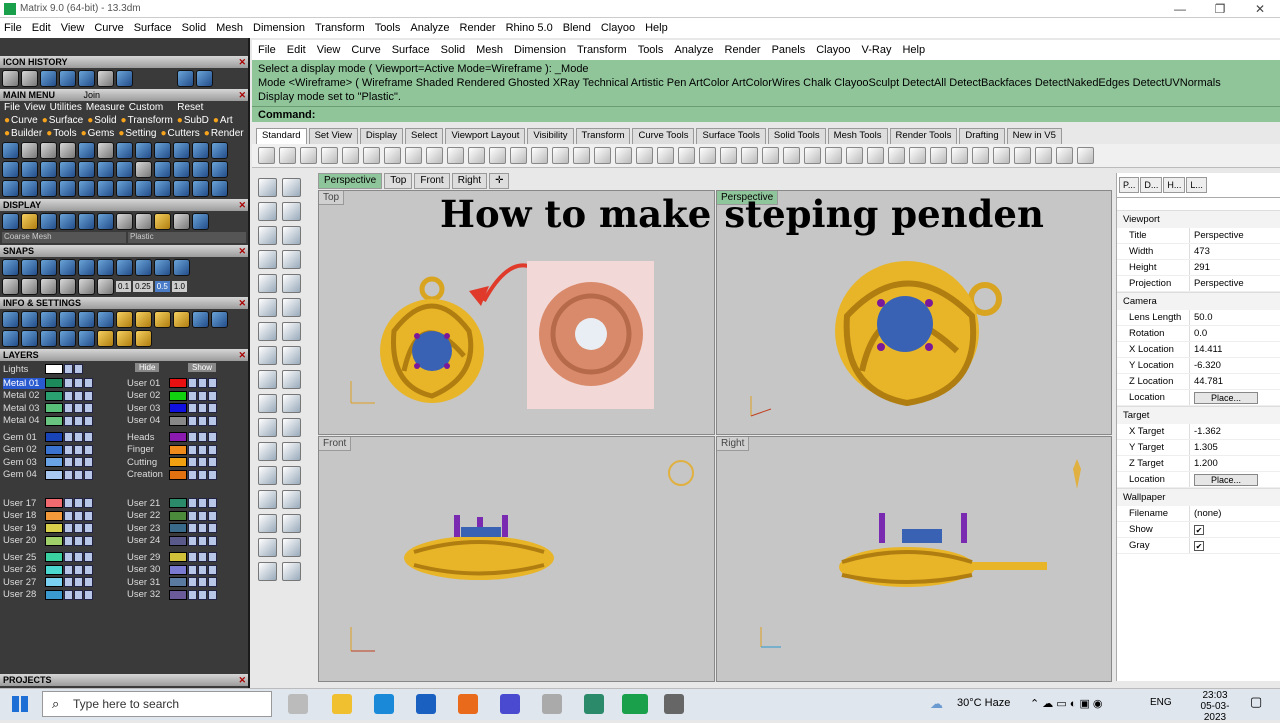  Describe the element at coordinates (983, 703) in the screenshot. I see `weather-text: 30°C Haze` at that location.